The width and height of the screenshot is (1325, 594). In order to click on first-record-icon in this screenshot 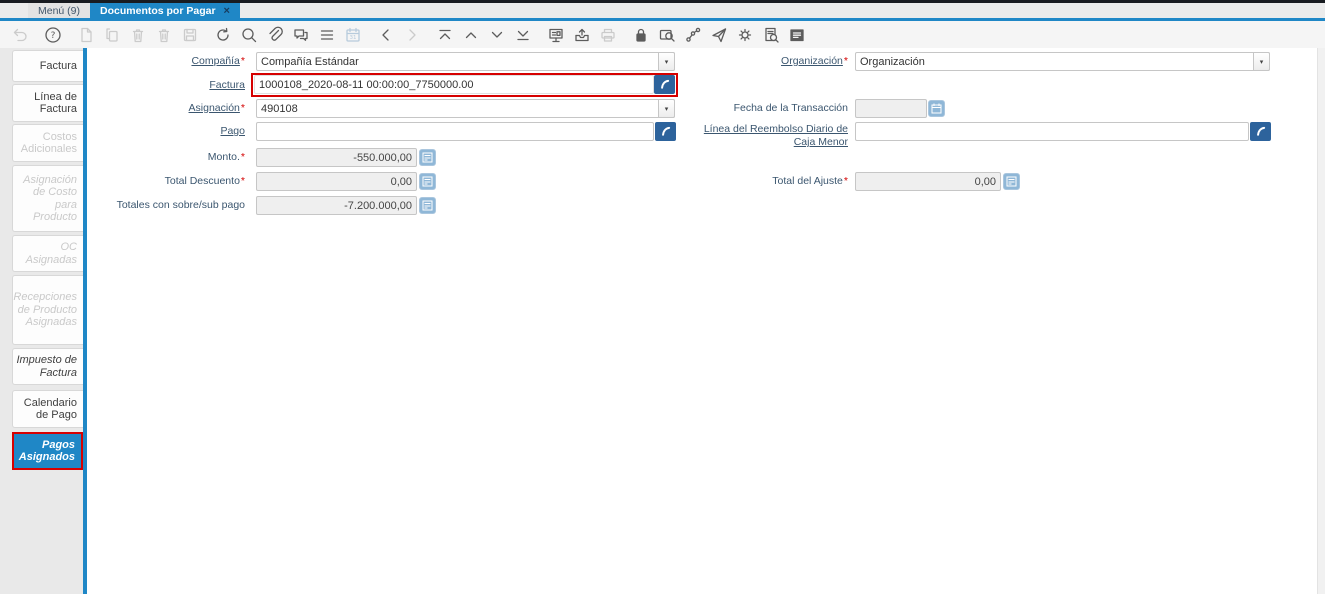, I will do `click(445, 35)`.